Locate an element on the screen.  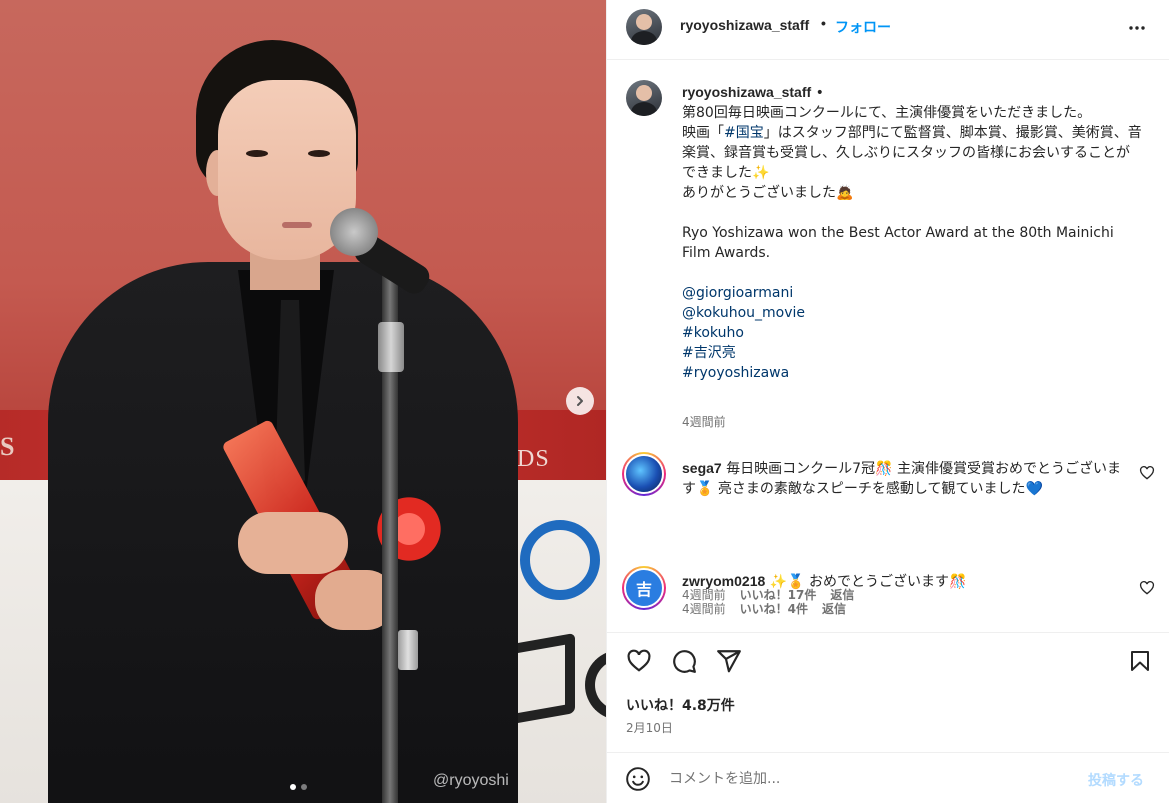
mic-ring is located at coordinates (408, 650).